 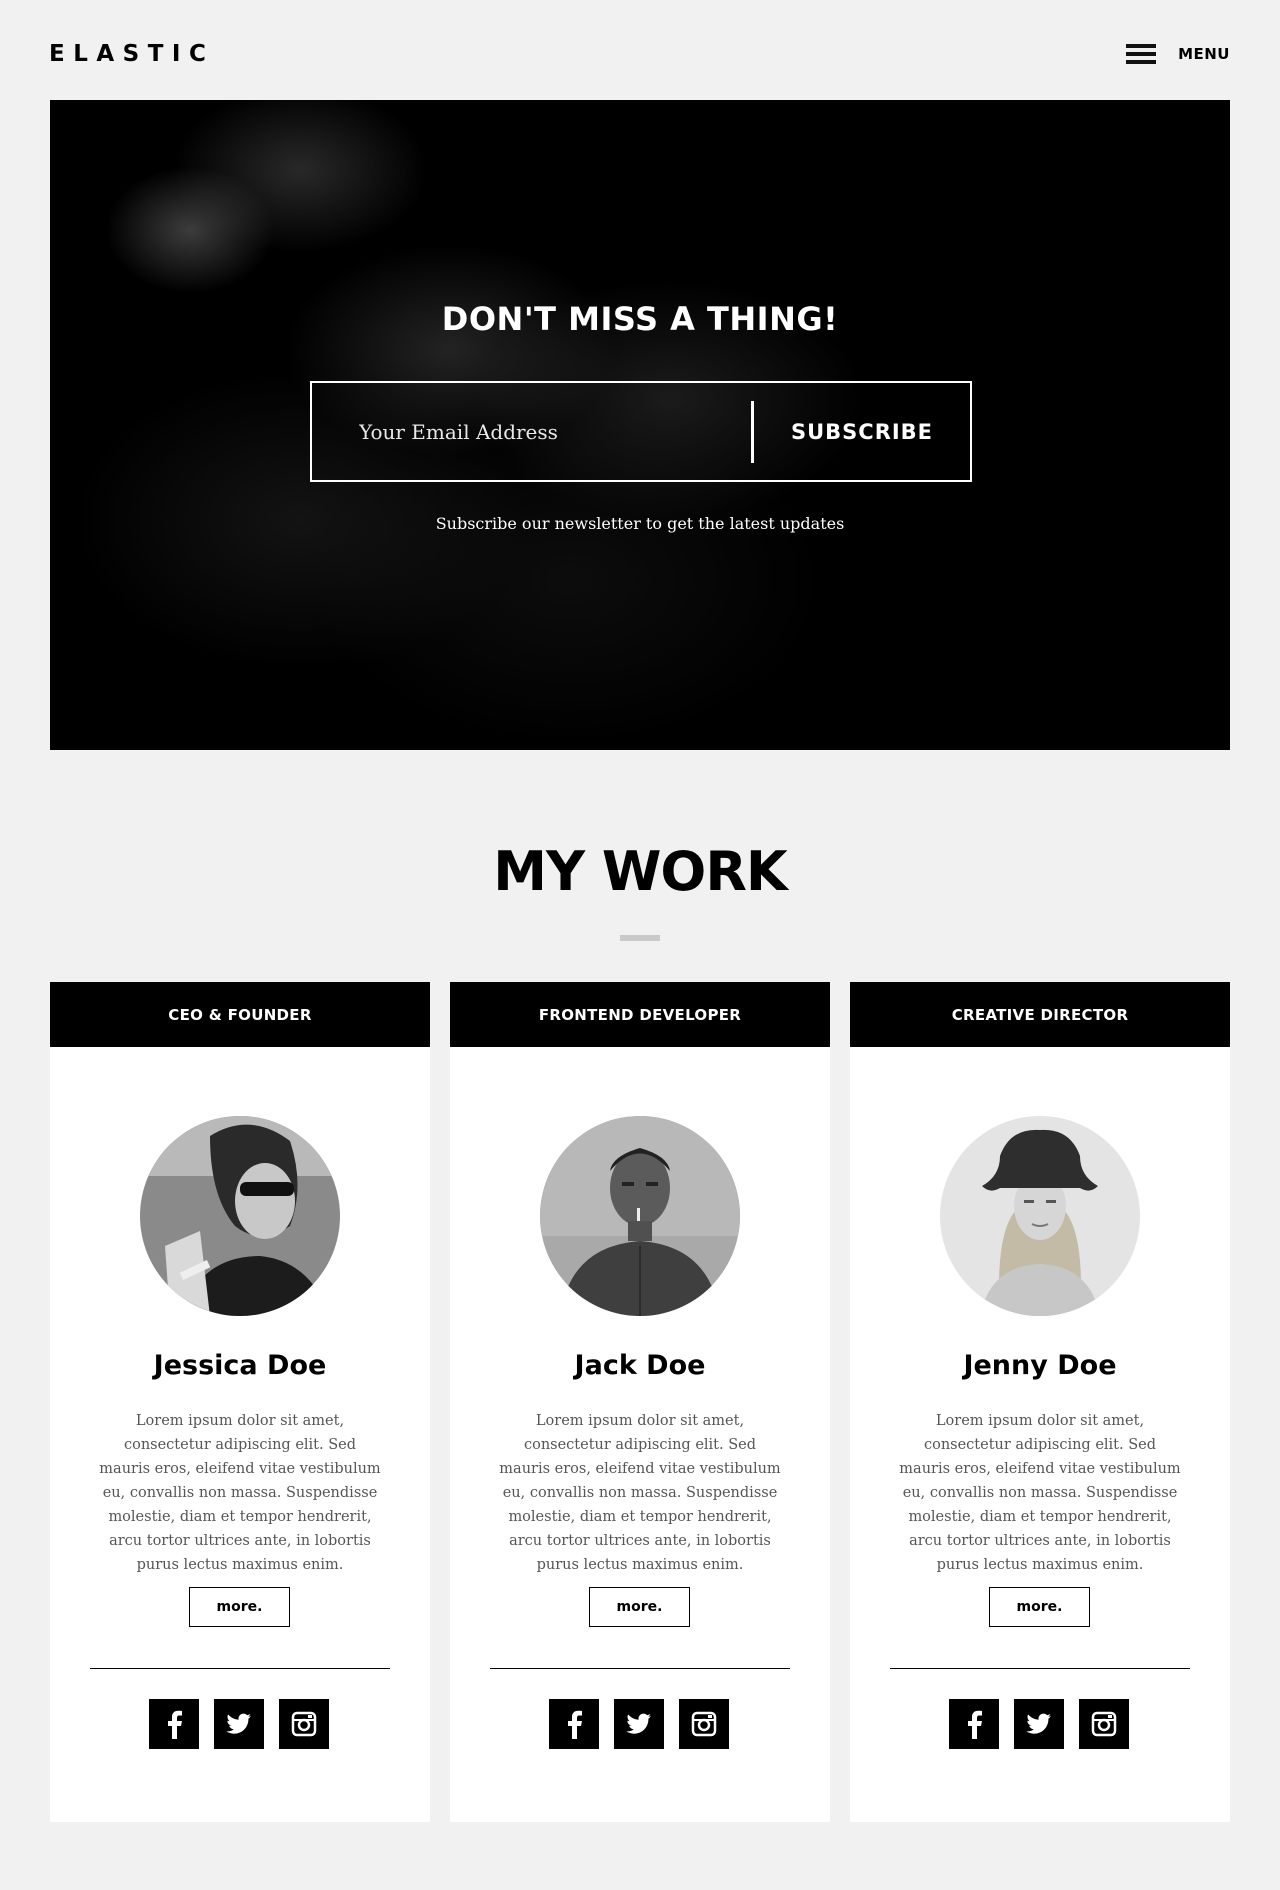 I want to click on site-logo: ELASTIC, so click(x=131, y=54).